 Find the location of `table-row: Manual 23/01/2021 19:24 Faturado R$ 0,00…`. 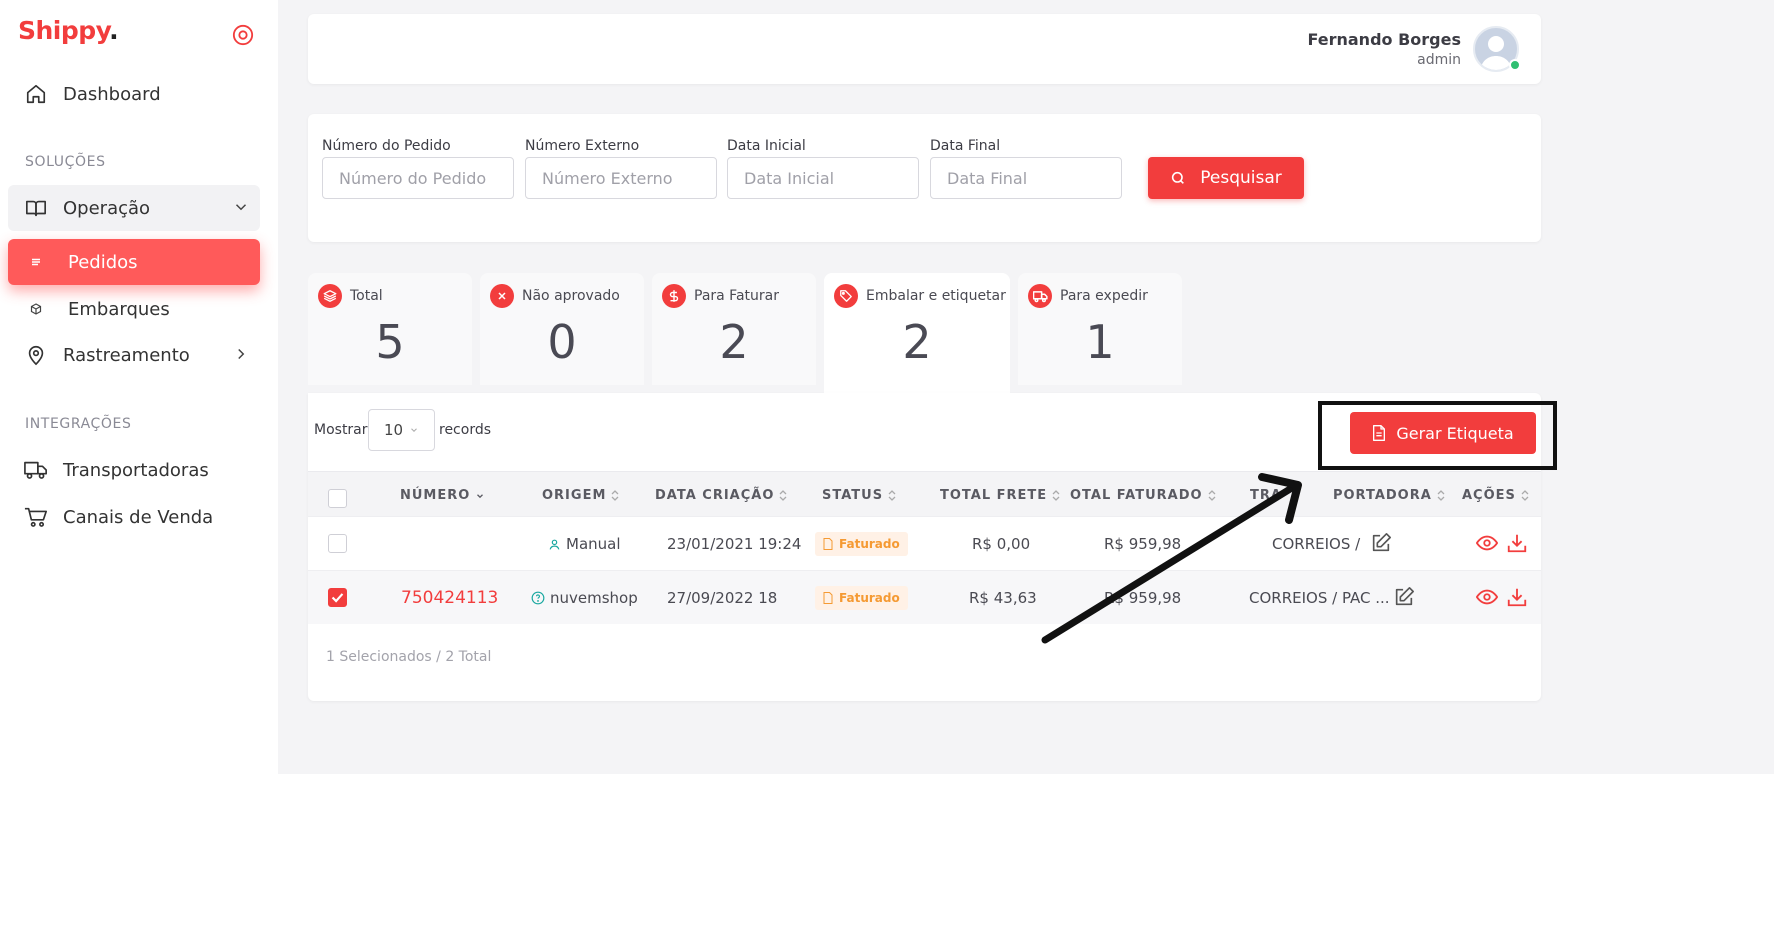

table-row: Manual 23/01/2021 19:24 Faturado R$ 0,00… is located at coordinates (924, 543).